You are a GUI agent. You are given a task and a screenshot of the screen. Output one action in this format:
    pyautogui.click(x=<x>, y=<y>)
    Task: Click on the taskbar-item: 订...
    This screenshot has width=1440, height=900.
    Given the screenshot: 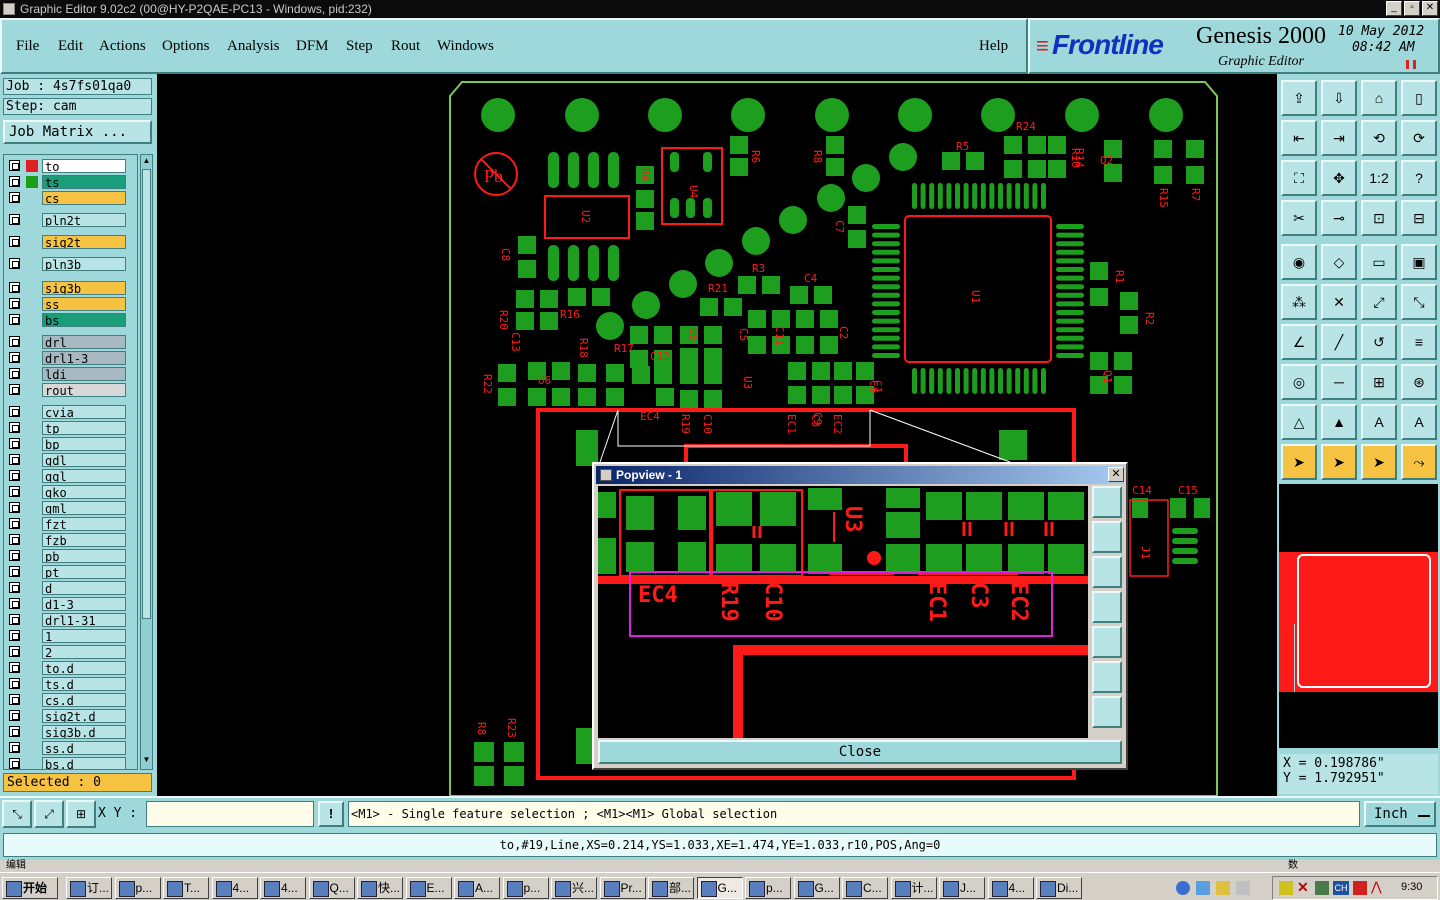 What is the action you would take?
    pyautogui.click(x=89, y=888)
    